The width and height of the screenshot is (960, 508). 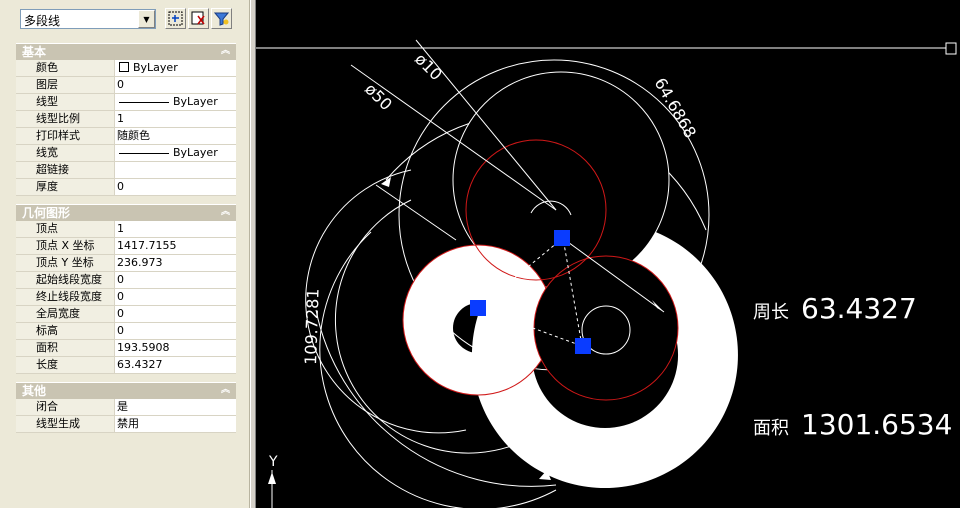 What do you see at coordinates (175, 424) in the screenshot?
I see `row-value: 禁用` at bounding box center [175, 424].